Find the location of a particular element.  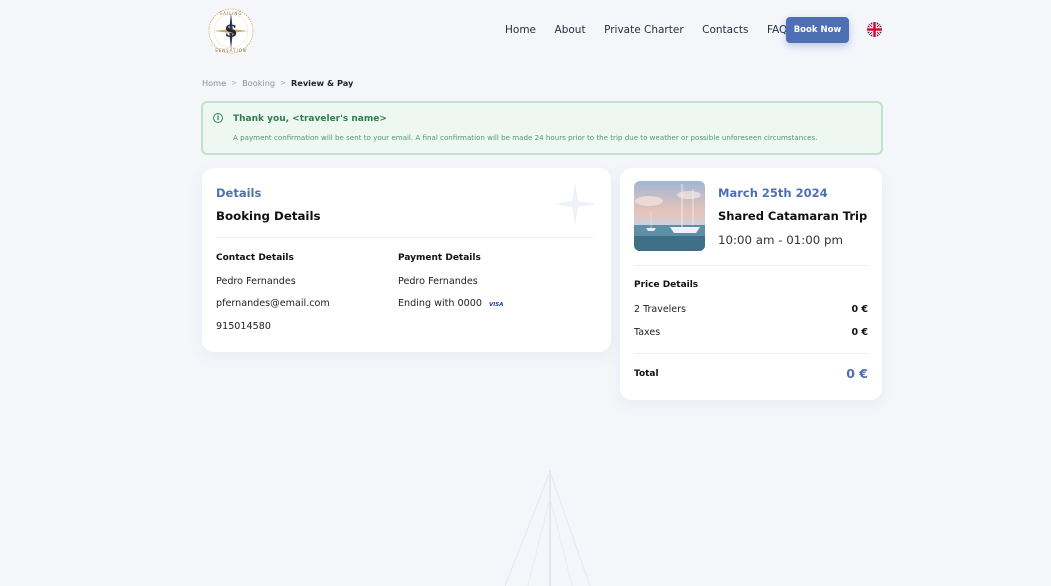

info-icon: i is located at coordinates (218, 118).